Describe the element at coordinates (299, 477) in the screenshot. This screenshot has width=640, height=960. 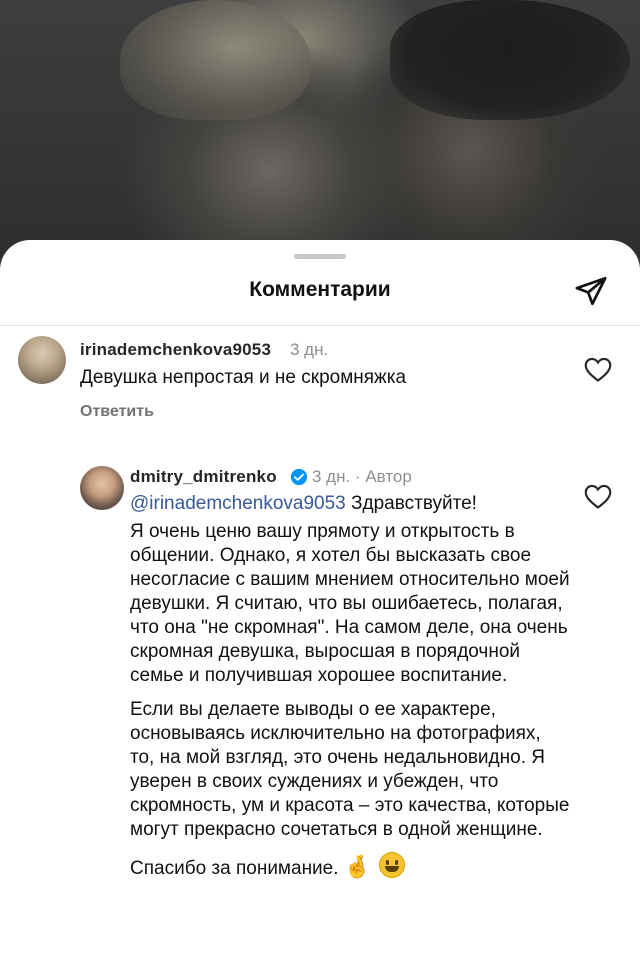
I see `verified-badge-icon` at that location.